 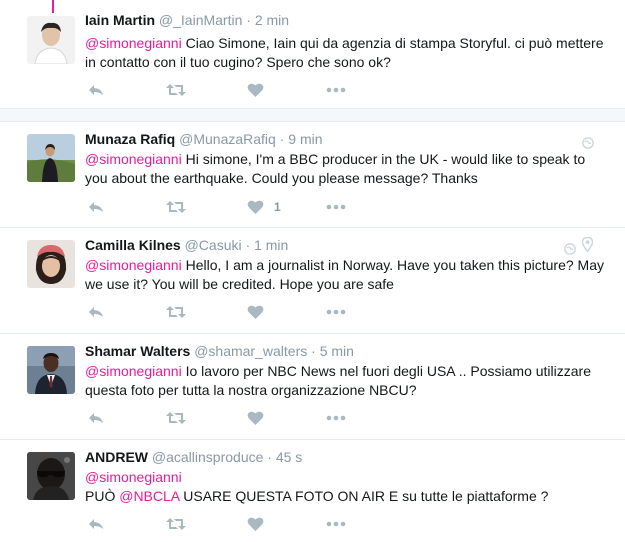 I want to click on like-count: 1, so click(x=277, y=207).